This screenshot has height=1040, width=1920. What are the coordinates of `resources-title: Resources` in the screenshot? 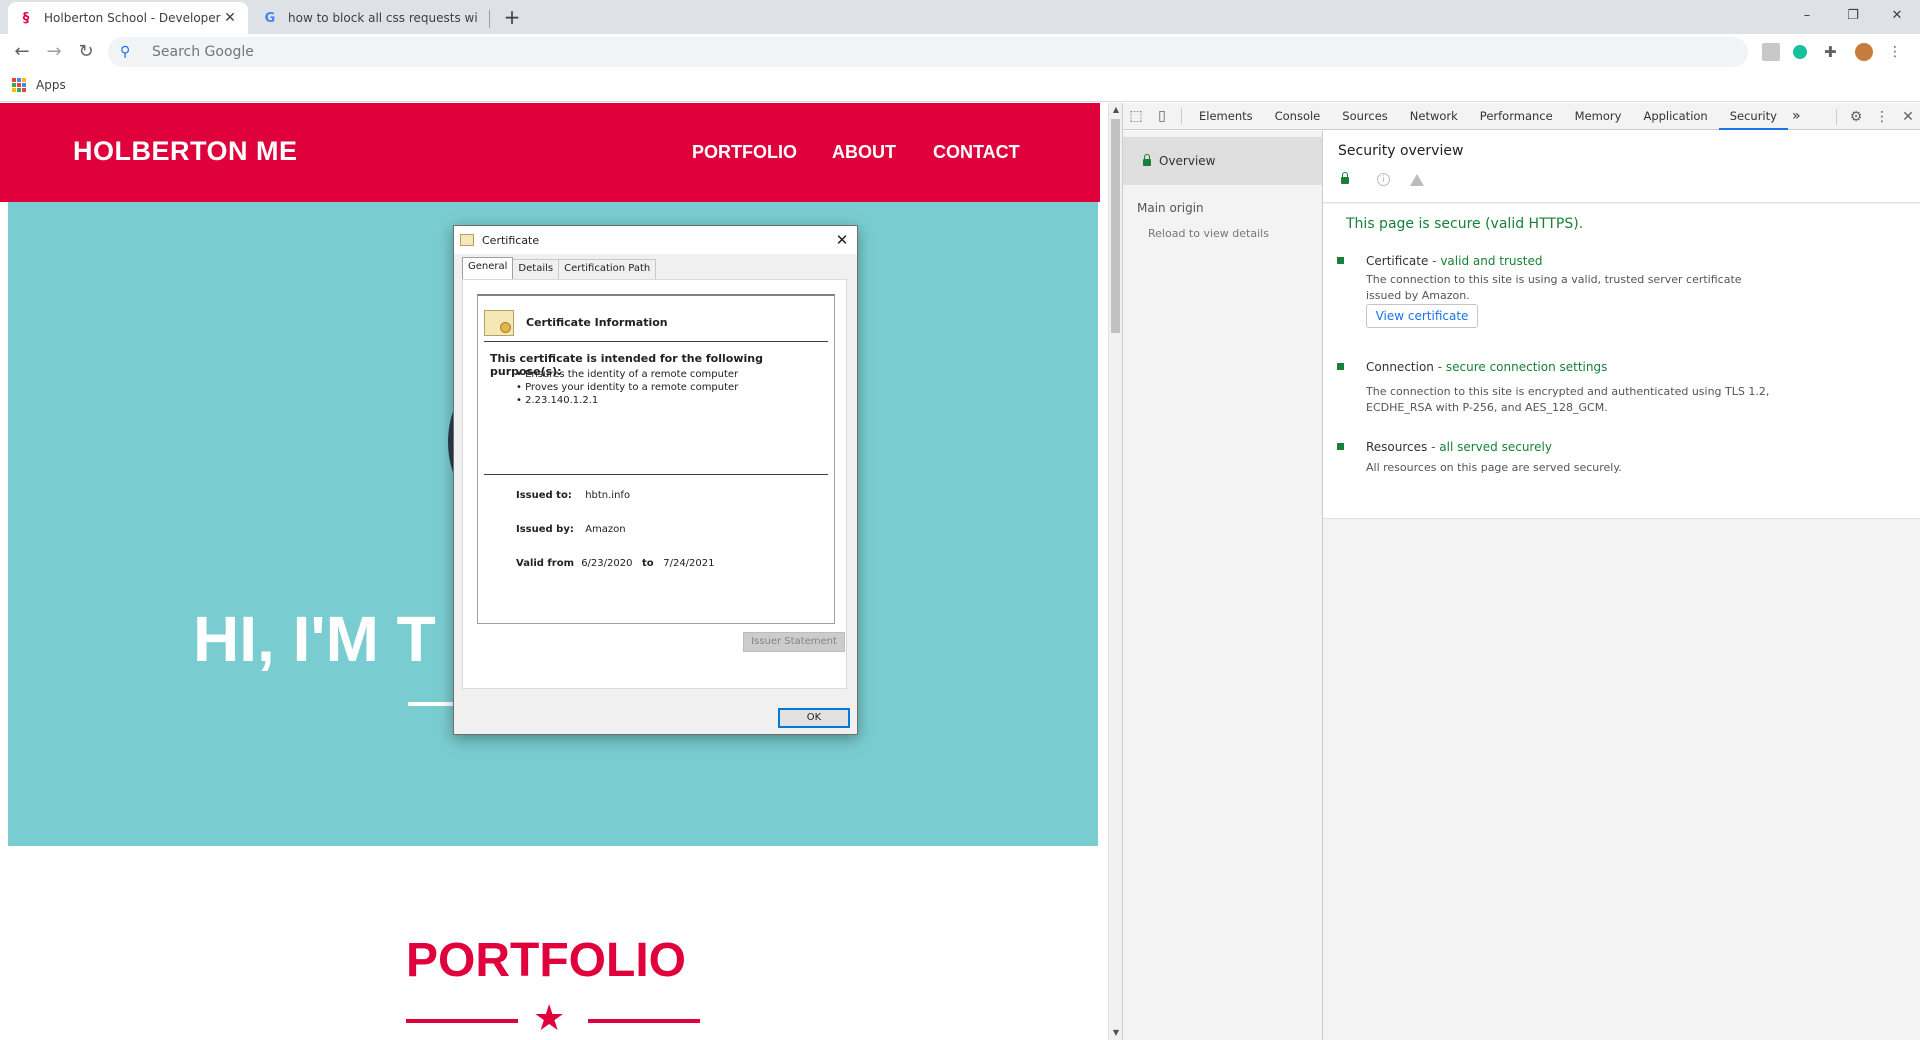 It's located at (1397, 447).